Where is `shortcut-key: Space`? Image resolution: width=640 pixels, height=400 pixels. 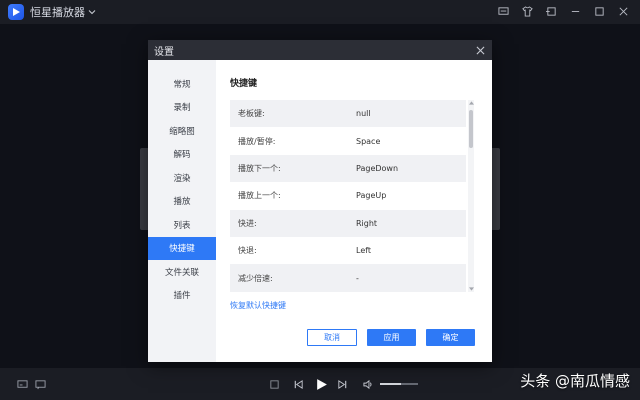 shortcut-key: Space is located at coordinates (368, 141).